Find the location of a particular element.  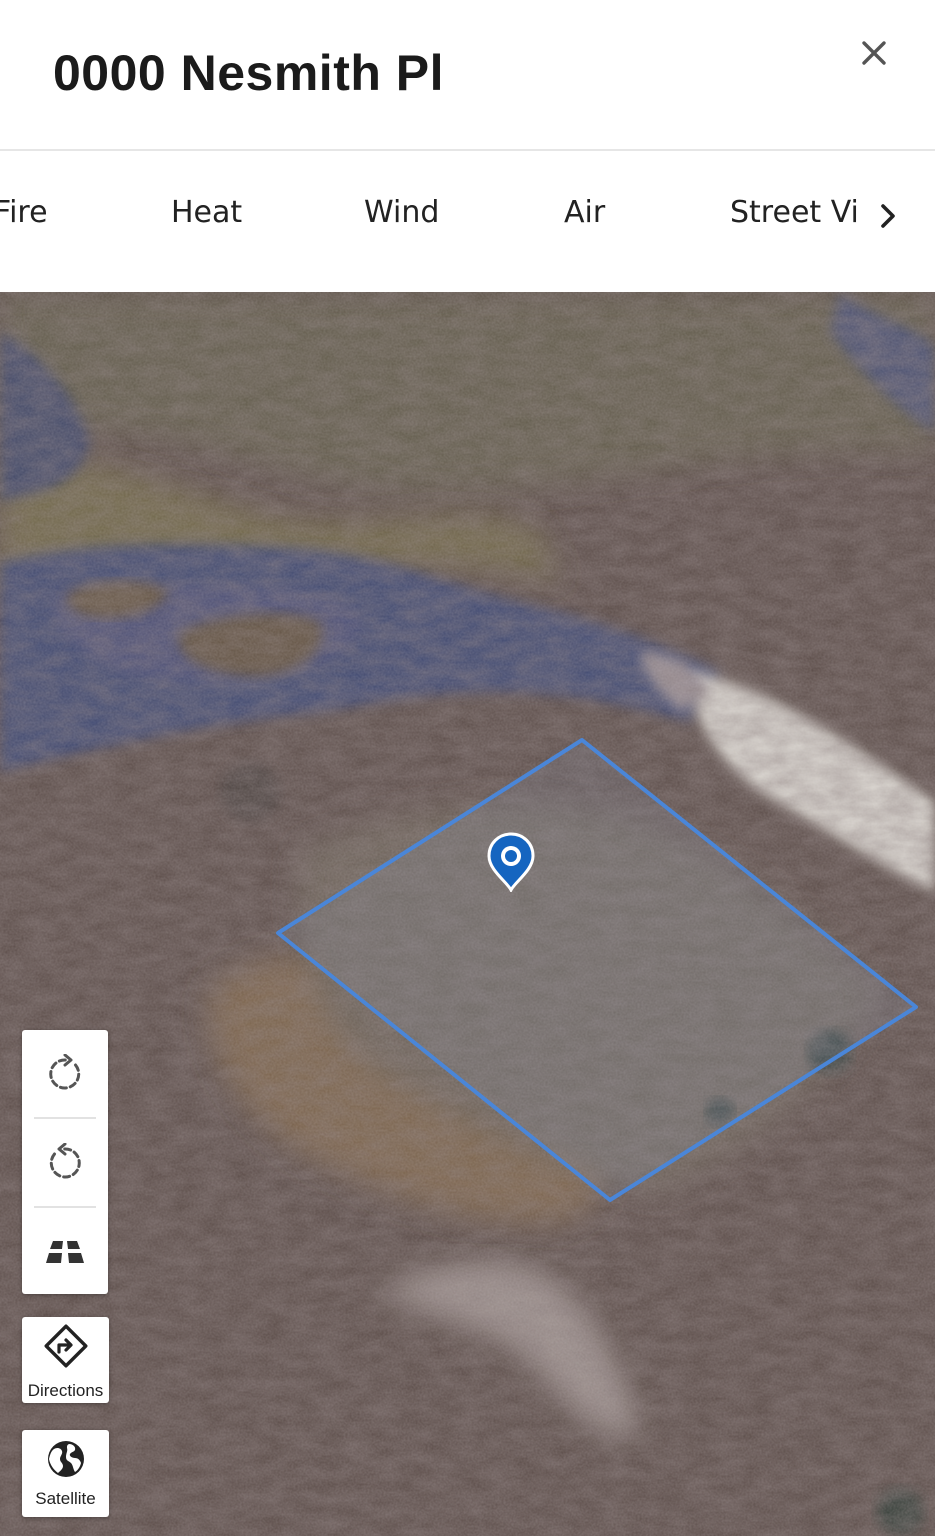

rotate-clockwise-icon is located at coordinates (65, 1074).